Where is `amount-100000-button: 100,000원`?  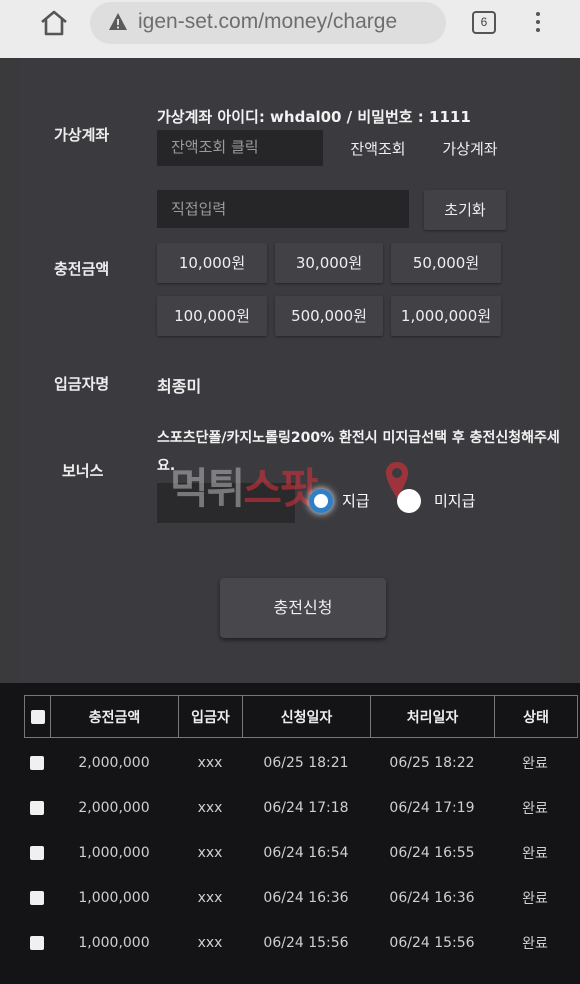 amount-100000-button: 100,000원 is located at coordinates (212, 316).